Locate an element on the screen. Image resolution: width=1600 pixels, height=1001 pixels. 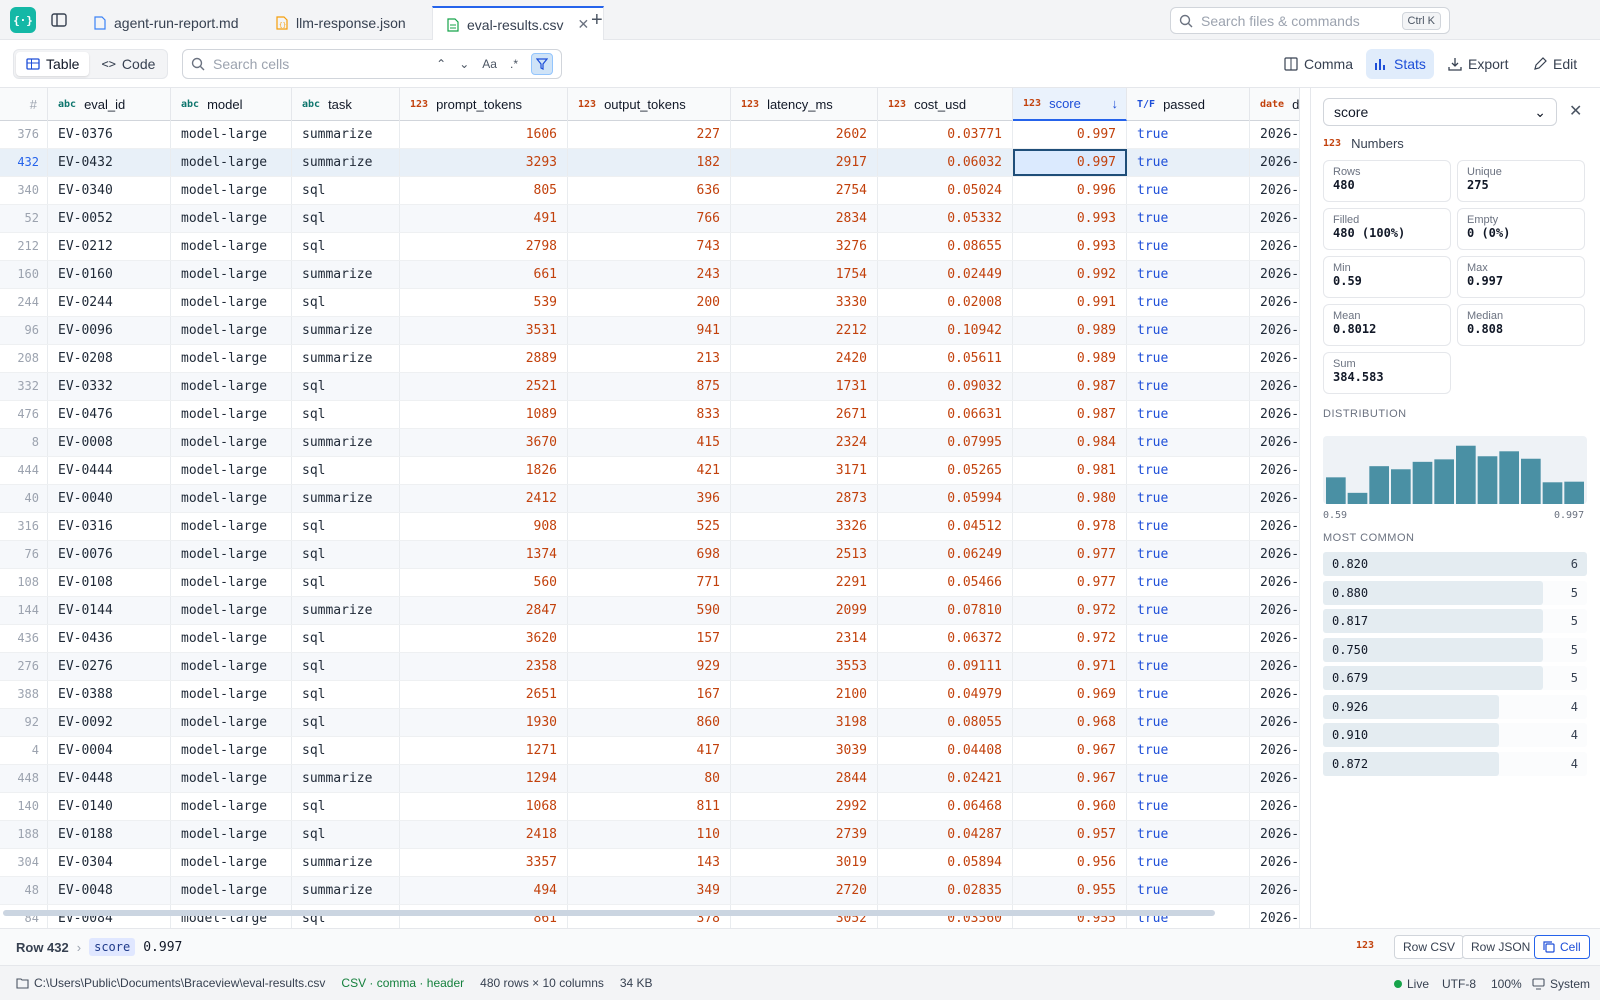
table-cell-cost_usd: 0.05466 is located at coordinates (945, 582).